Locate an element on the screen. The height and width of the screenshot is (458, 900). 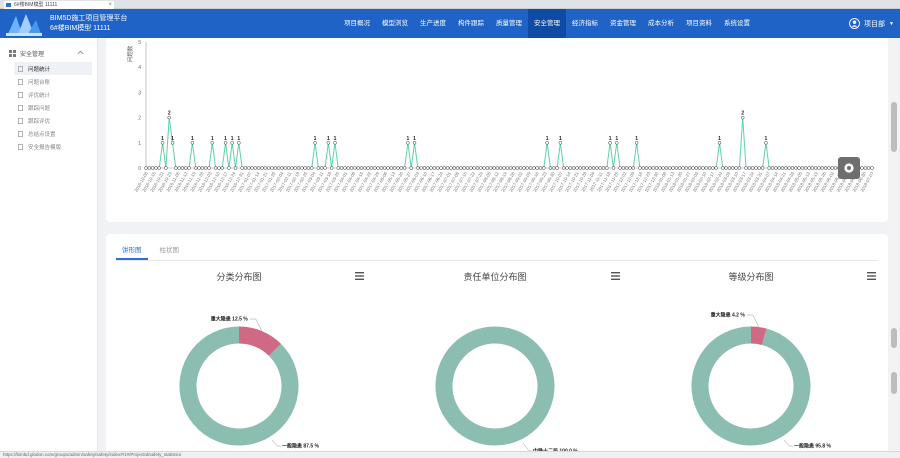
nav-item: 项目概况 is located at coordinates (357, 23).